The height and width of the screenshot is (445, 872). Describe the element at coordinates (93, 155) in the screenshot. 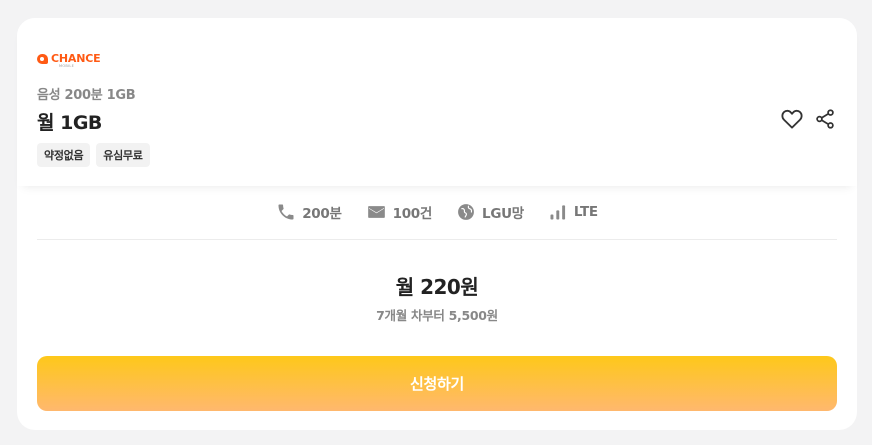

I see `plan-tags: 약정없음 유심무료` at that location.